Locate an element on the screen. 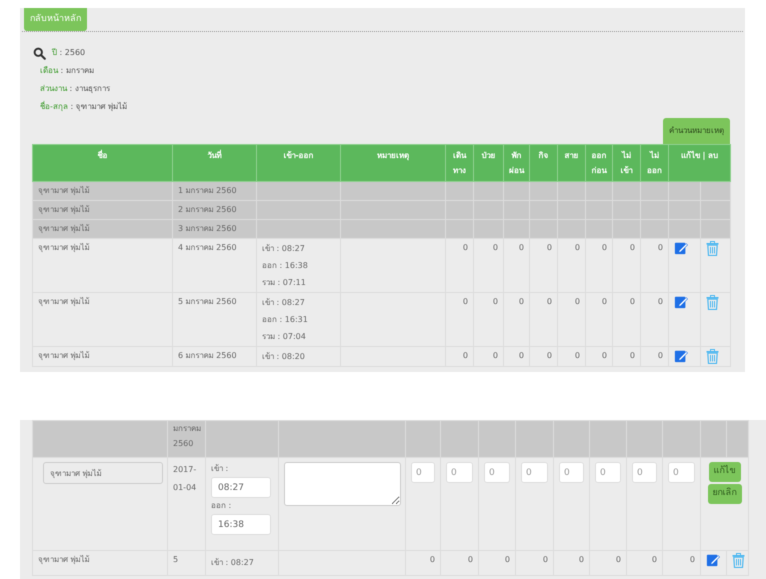  note-textarea is located at coordinates (342, 484).